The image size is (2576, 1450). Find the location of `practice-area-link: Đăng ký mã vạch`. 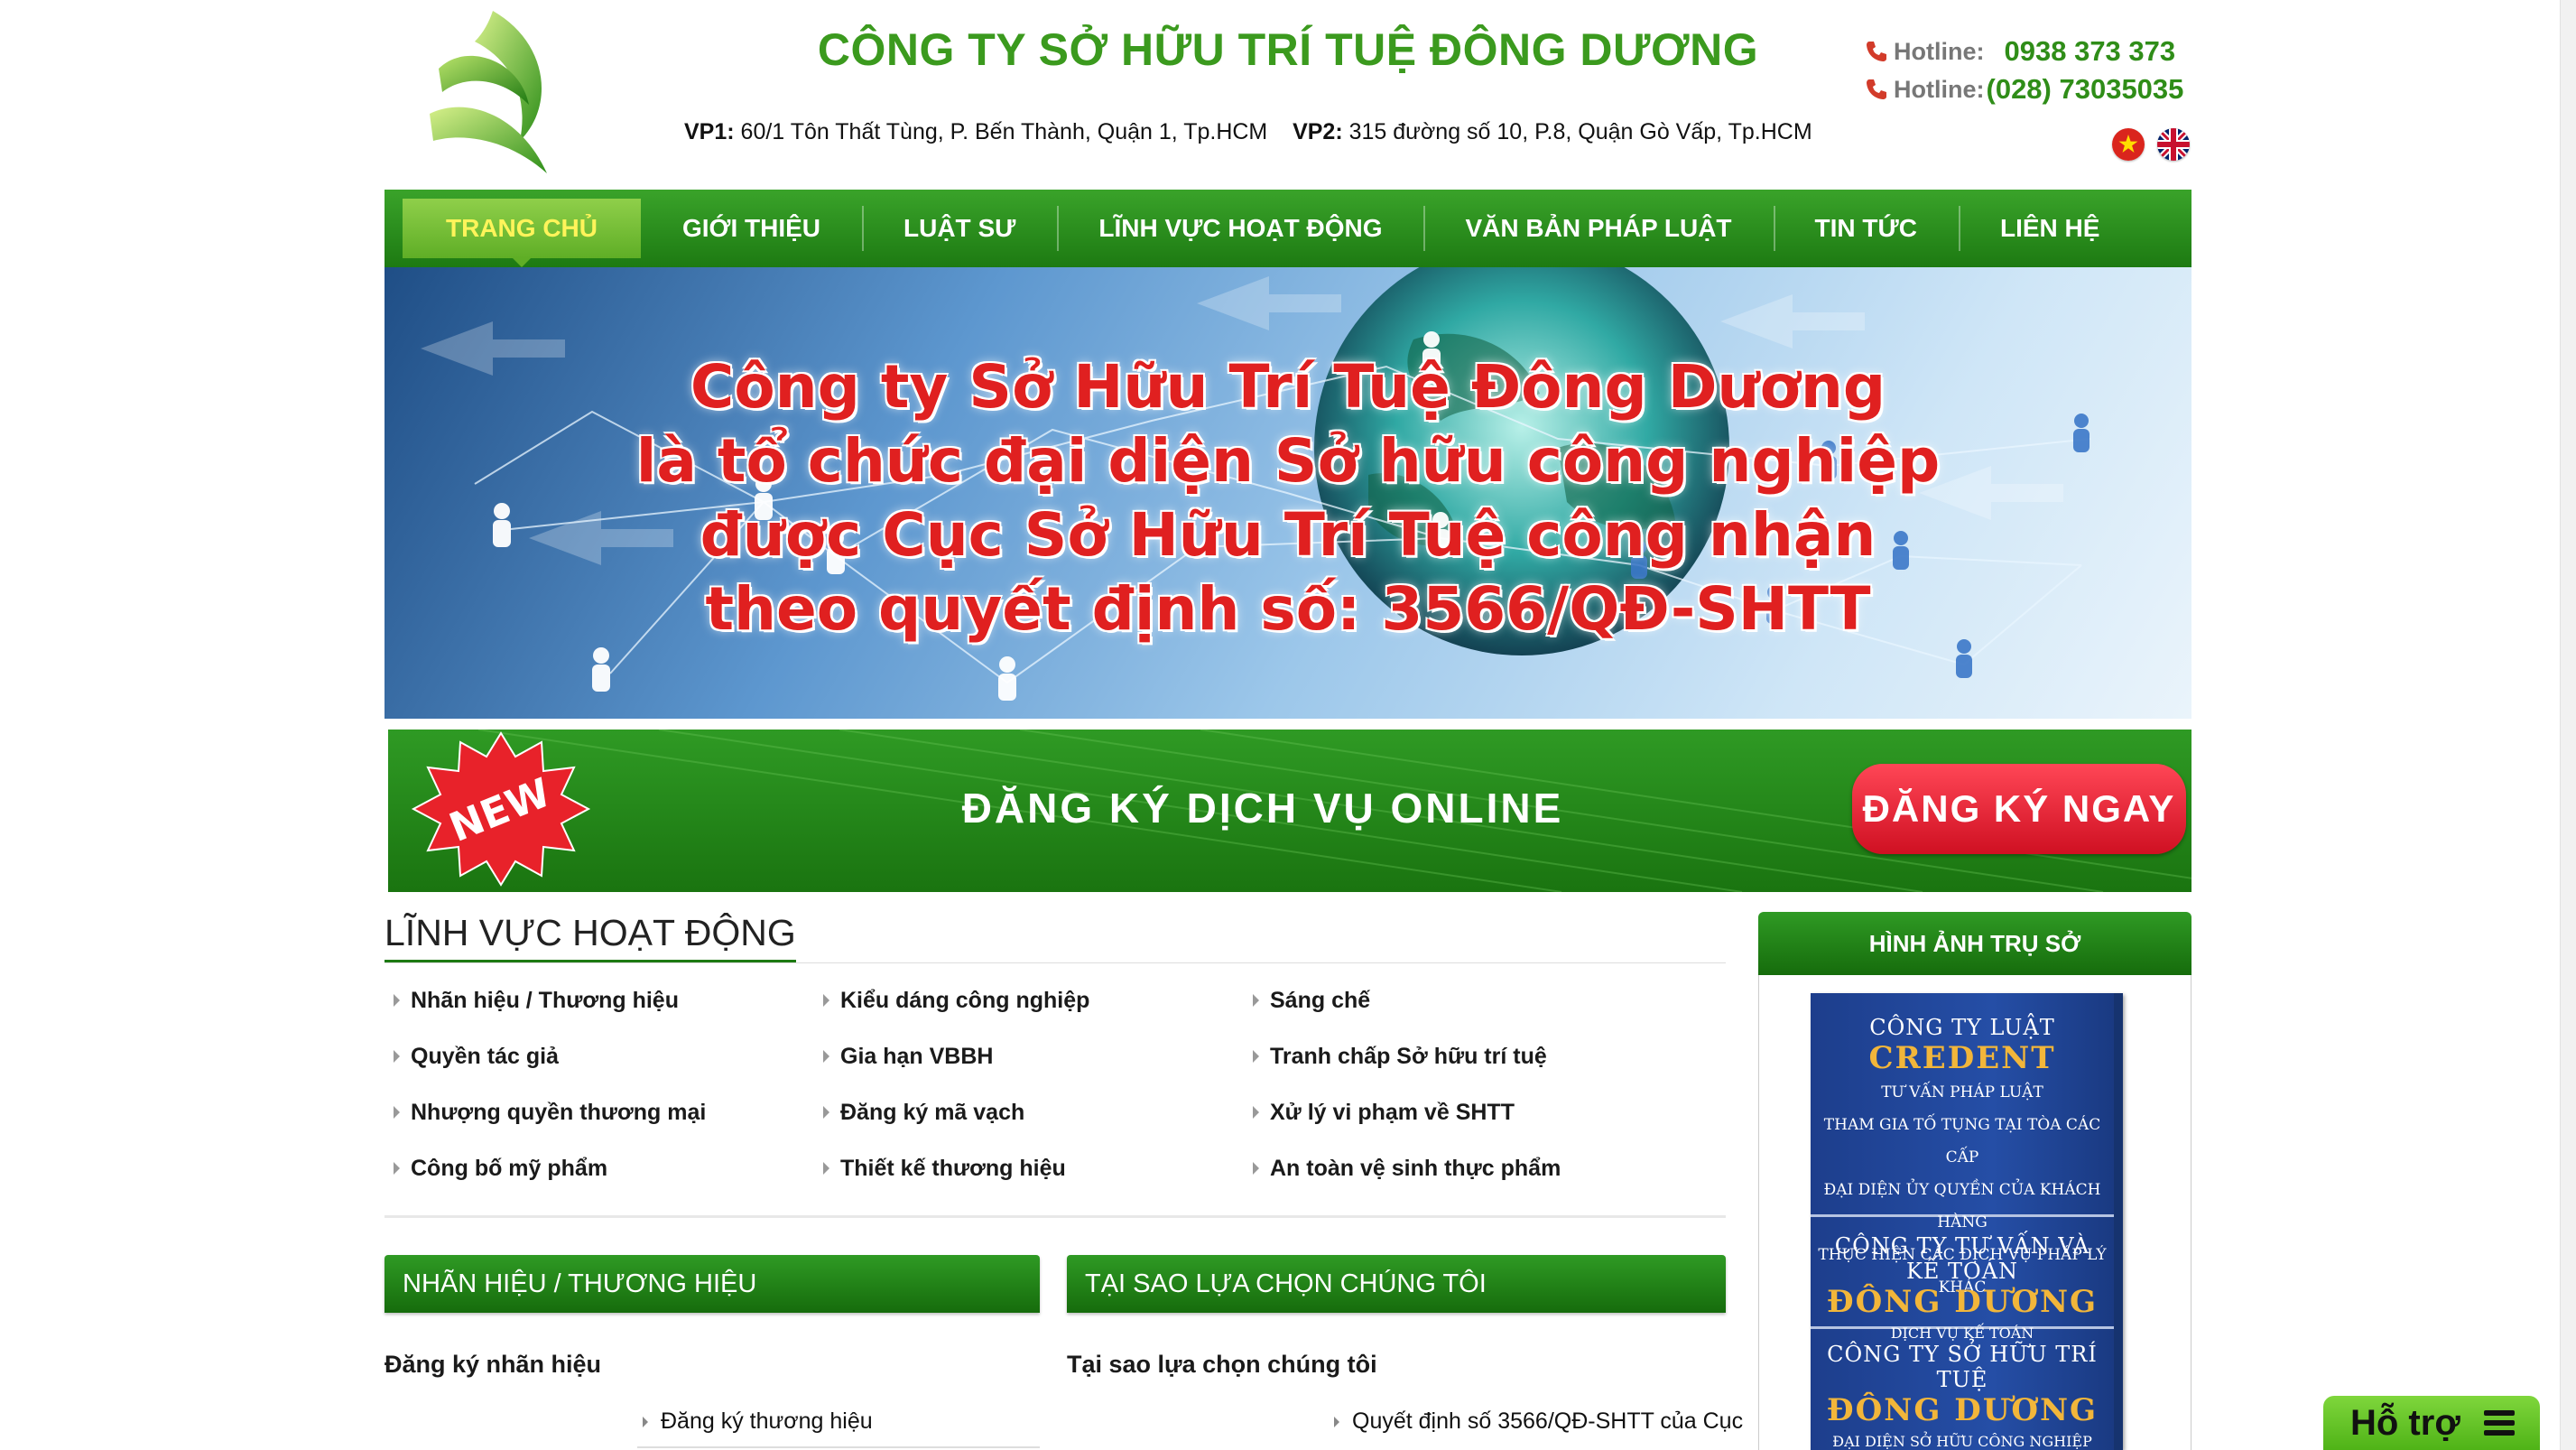

practice-area-link: Đăng ký mã vạch is located at coordinates (1029, 1112).